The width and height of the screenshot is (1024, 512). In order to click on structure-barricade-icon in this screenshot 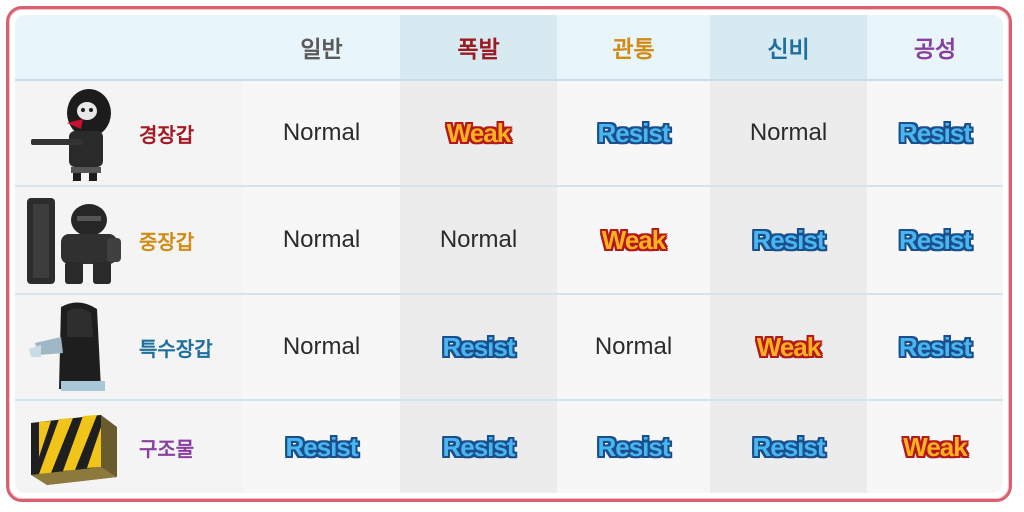, I will do `click(74, 450)`.